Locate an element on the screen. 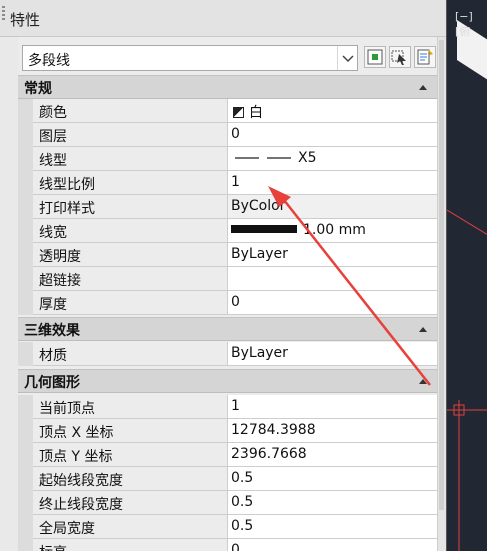  palette-title-bar: 特性 is located at coordinates (223, 18).